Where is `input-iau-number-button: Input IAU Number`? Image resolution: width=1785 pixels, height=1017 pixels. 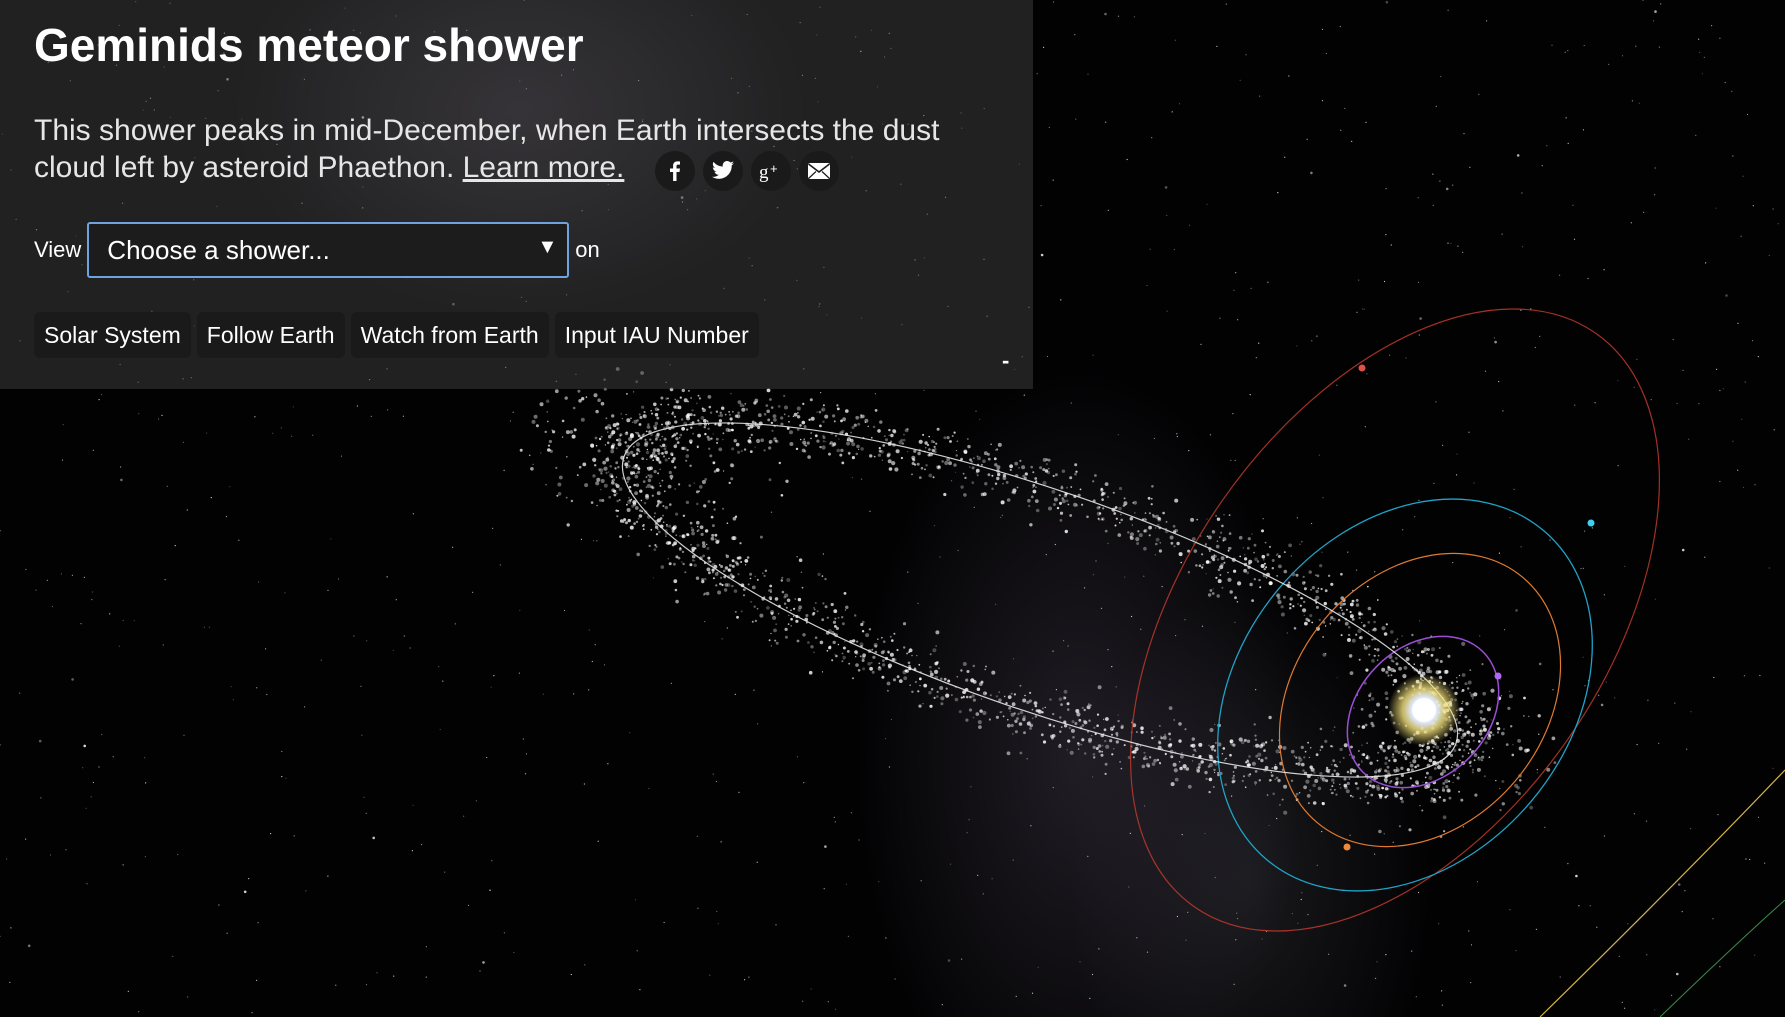 input-iau-number-button: Input IAU Number is located at coordinates (656, 335).